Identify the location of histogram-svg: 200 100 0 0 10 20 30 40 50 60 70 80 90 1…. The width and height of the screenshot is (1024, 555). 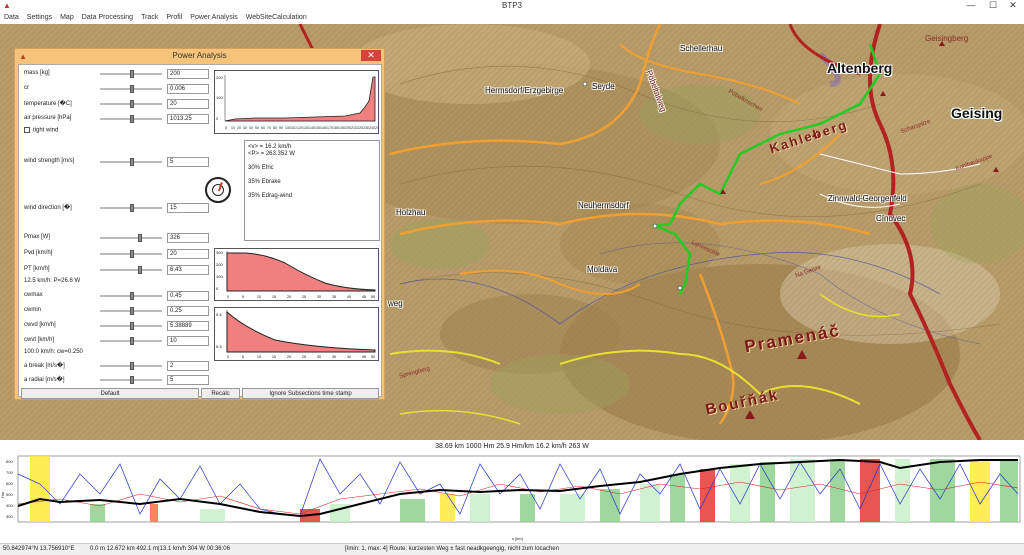
(298, 102).